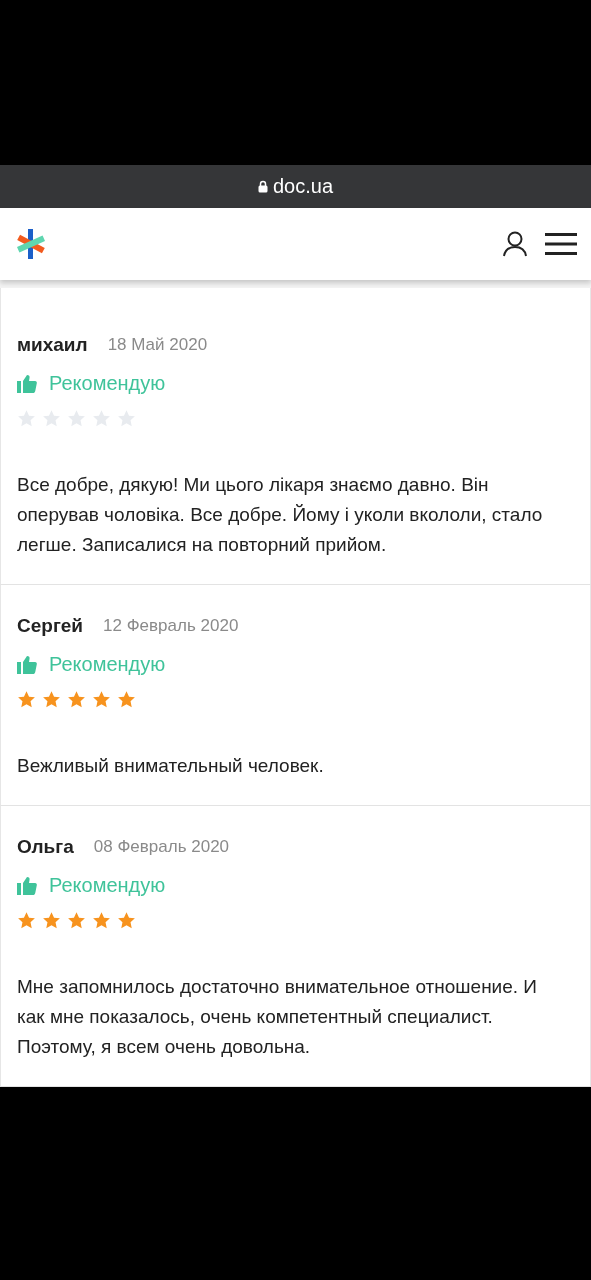  I want to click on review-date: 12 Февраль 2020, so click(171, 626).